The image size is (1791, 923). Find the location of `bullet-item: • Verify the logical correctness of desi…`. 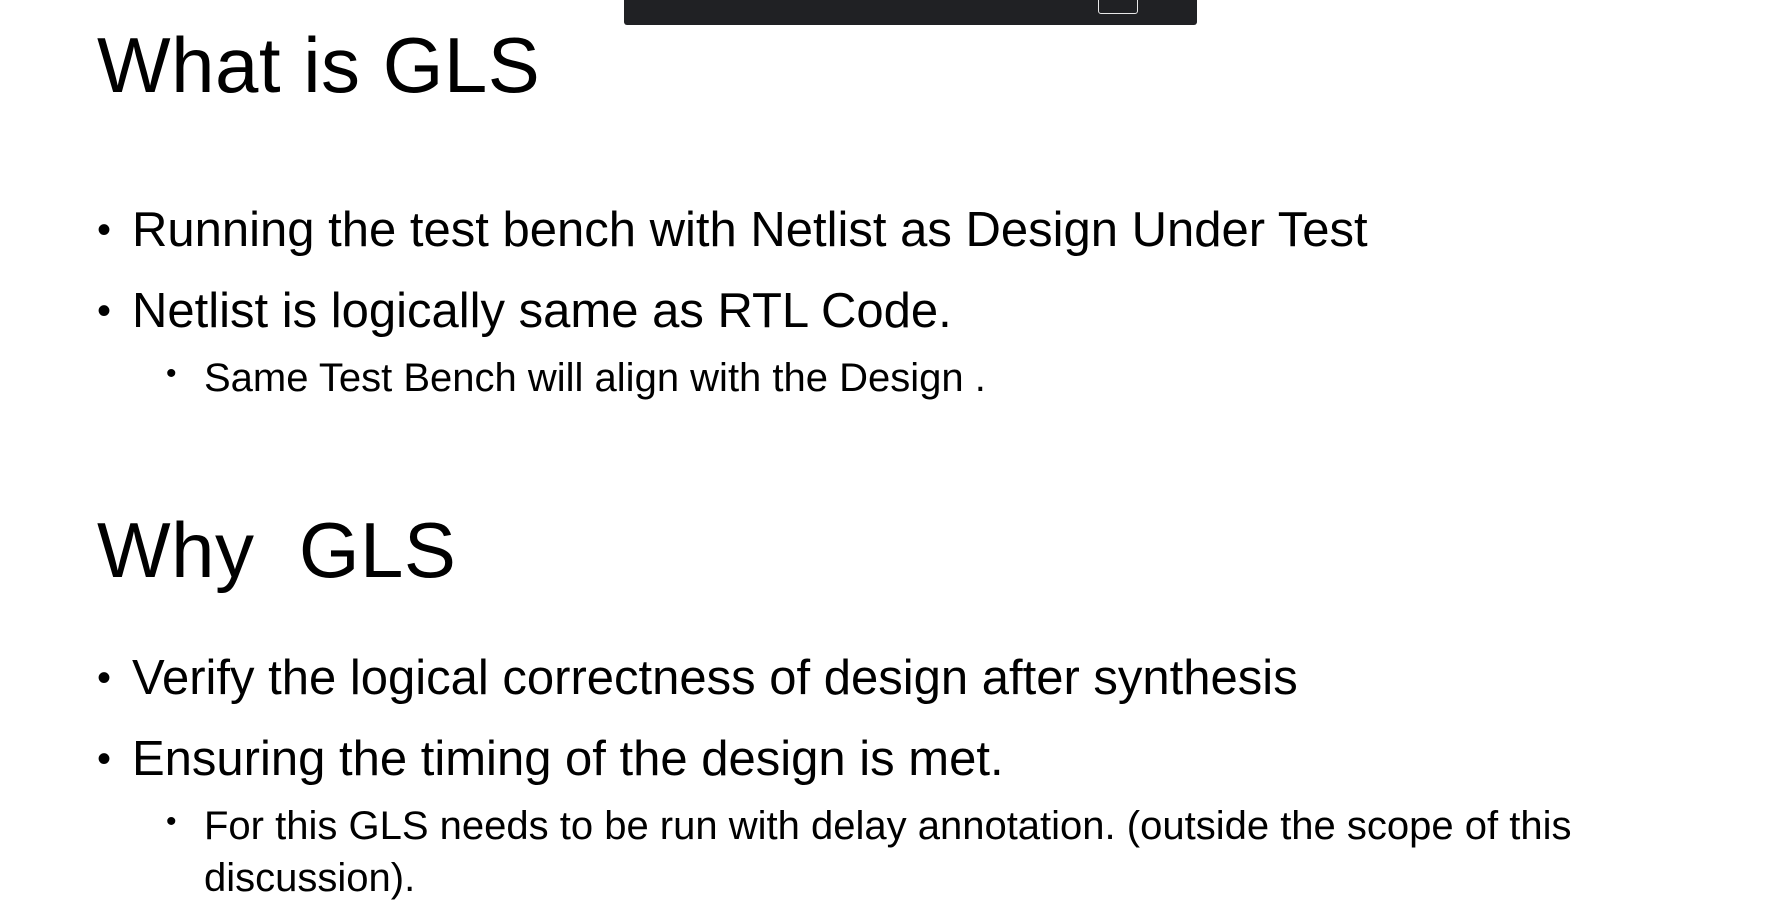

bullet-item: • Verify the logical correctness of desi… is located at coordinates (847, 682).